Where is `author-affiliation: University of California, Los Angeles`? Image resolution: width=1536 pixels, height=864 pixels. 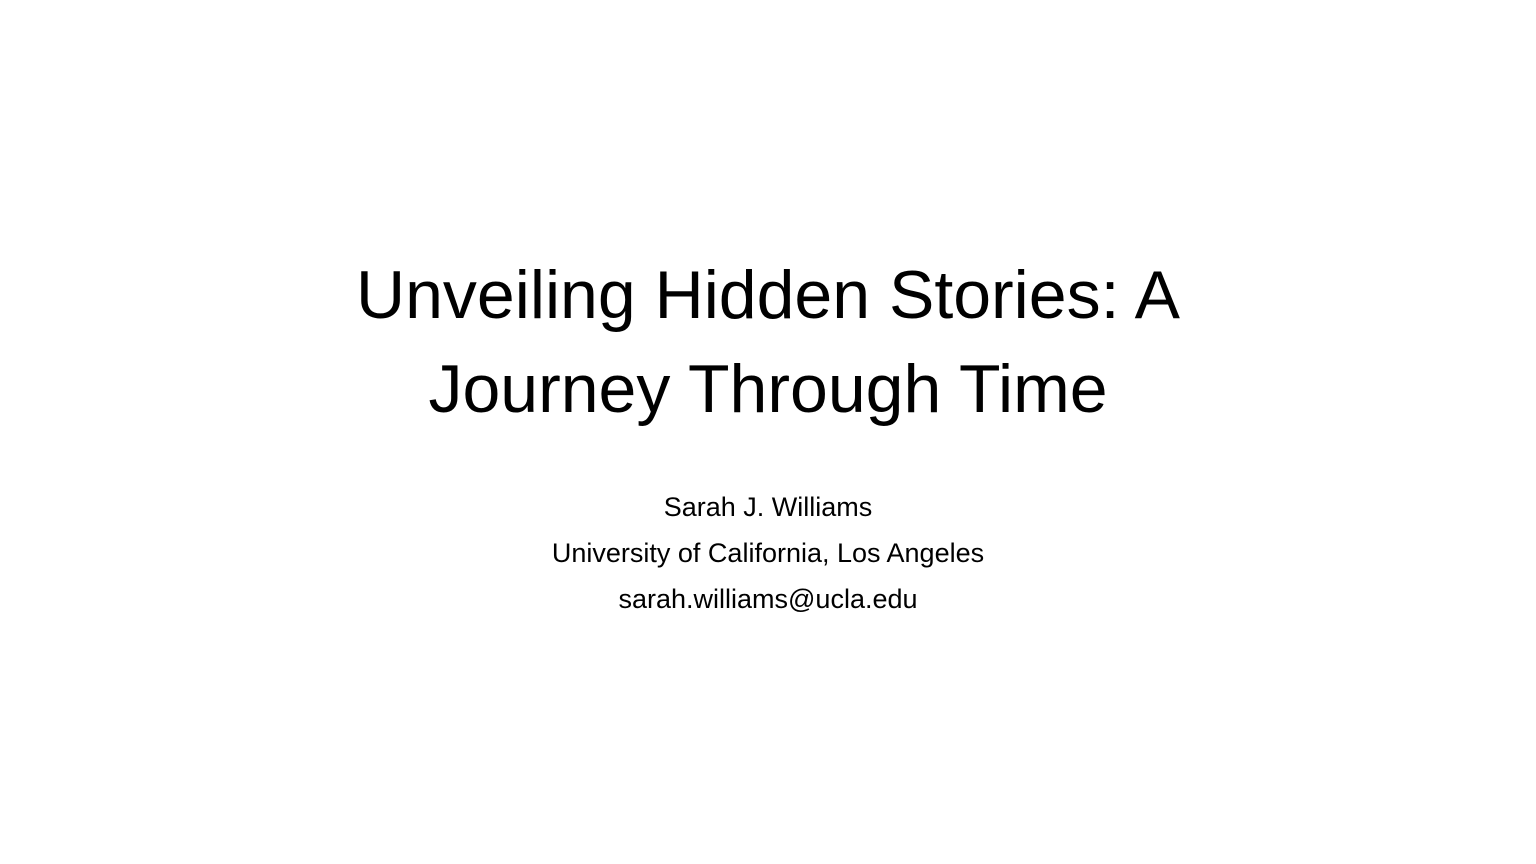
author-affiliation: University of California, Los Angeles is located at coordinates (768, 553).